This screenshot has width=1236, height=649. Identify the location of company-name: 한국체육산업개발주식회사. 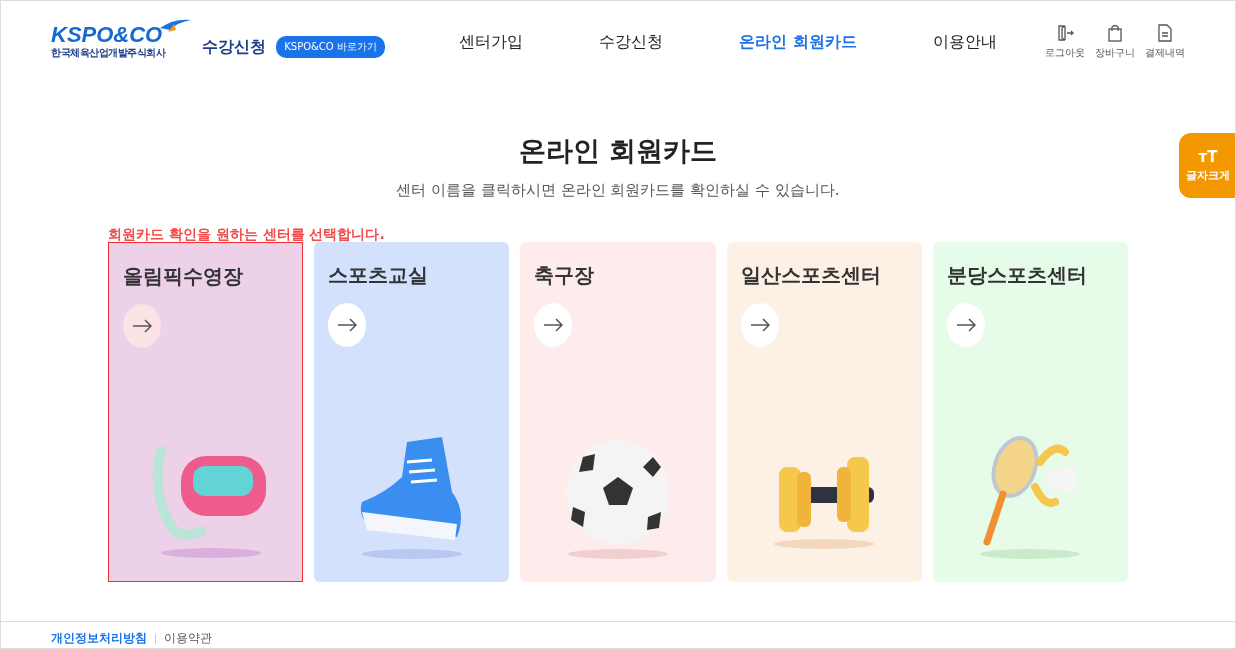
(109, 53).